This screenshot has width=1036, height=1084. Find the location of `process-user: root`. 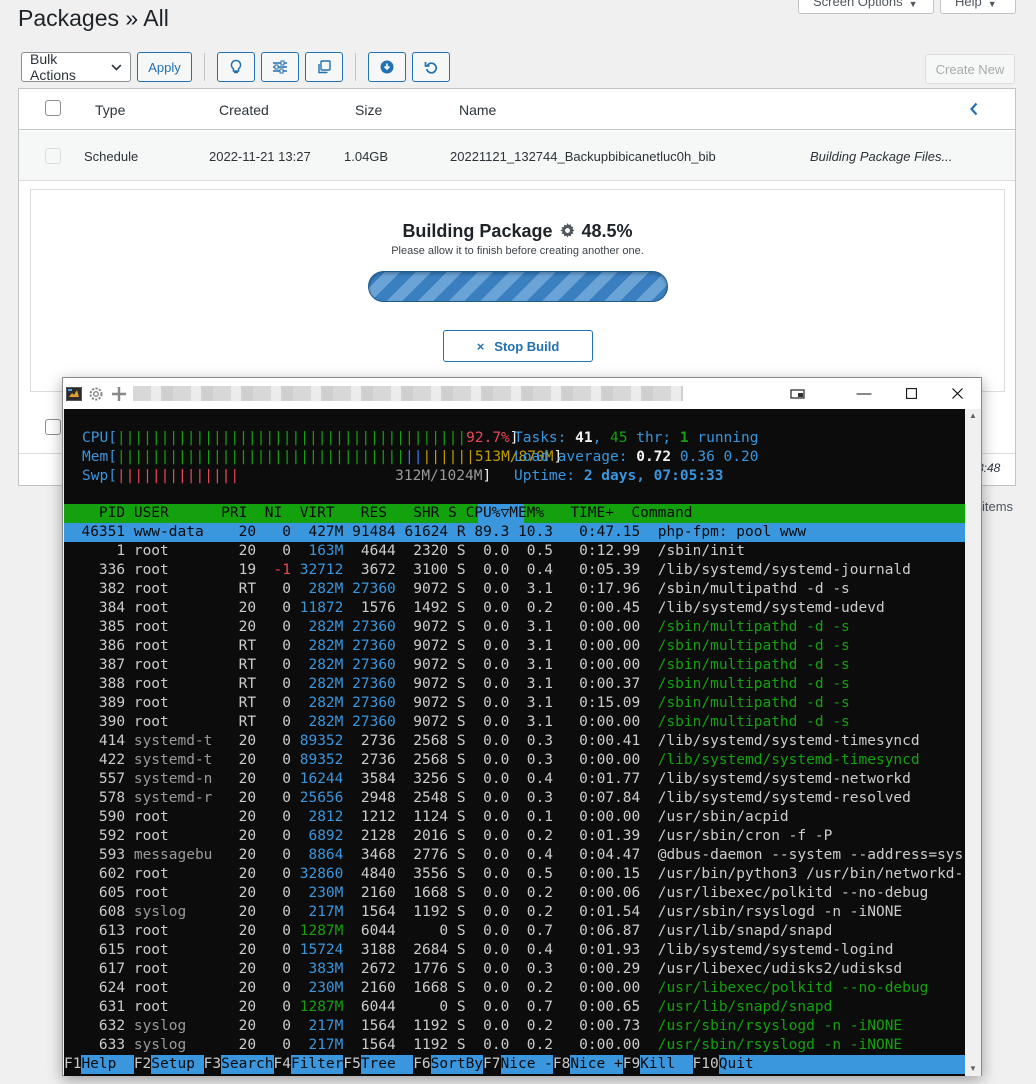

process-user: root is located at coordinates (177, 836).